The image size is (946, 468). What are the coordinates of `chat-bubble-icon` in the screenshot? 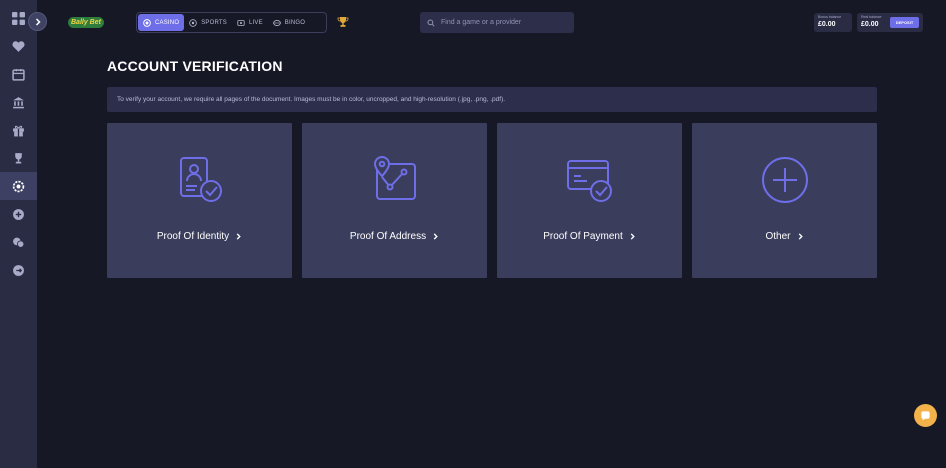 It's located at (925, 416).